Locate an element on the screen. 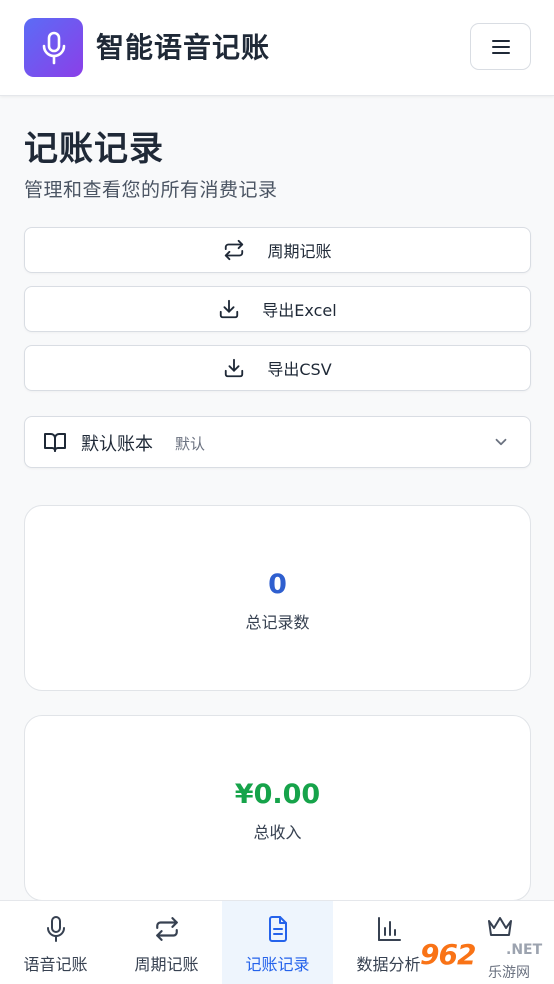 The image size is (554, 984). nav-records: 记账记录 is located at coordinates (277, 942).